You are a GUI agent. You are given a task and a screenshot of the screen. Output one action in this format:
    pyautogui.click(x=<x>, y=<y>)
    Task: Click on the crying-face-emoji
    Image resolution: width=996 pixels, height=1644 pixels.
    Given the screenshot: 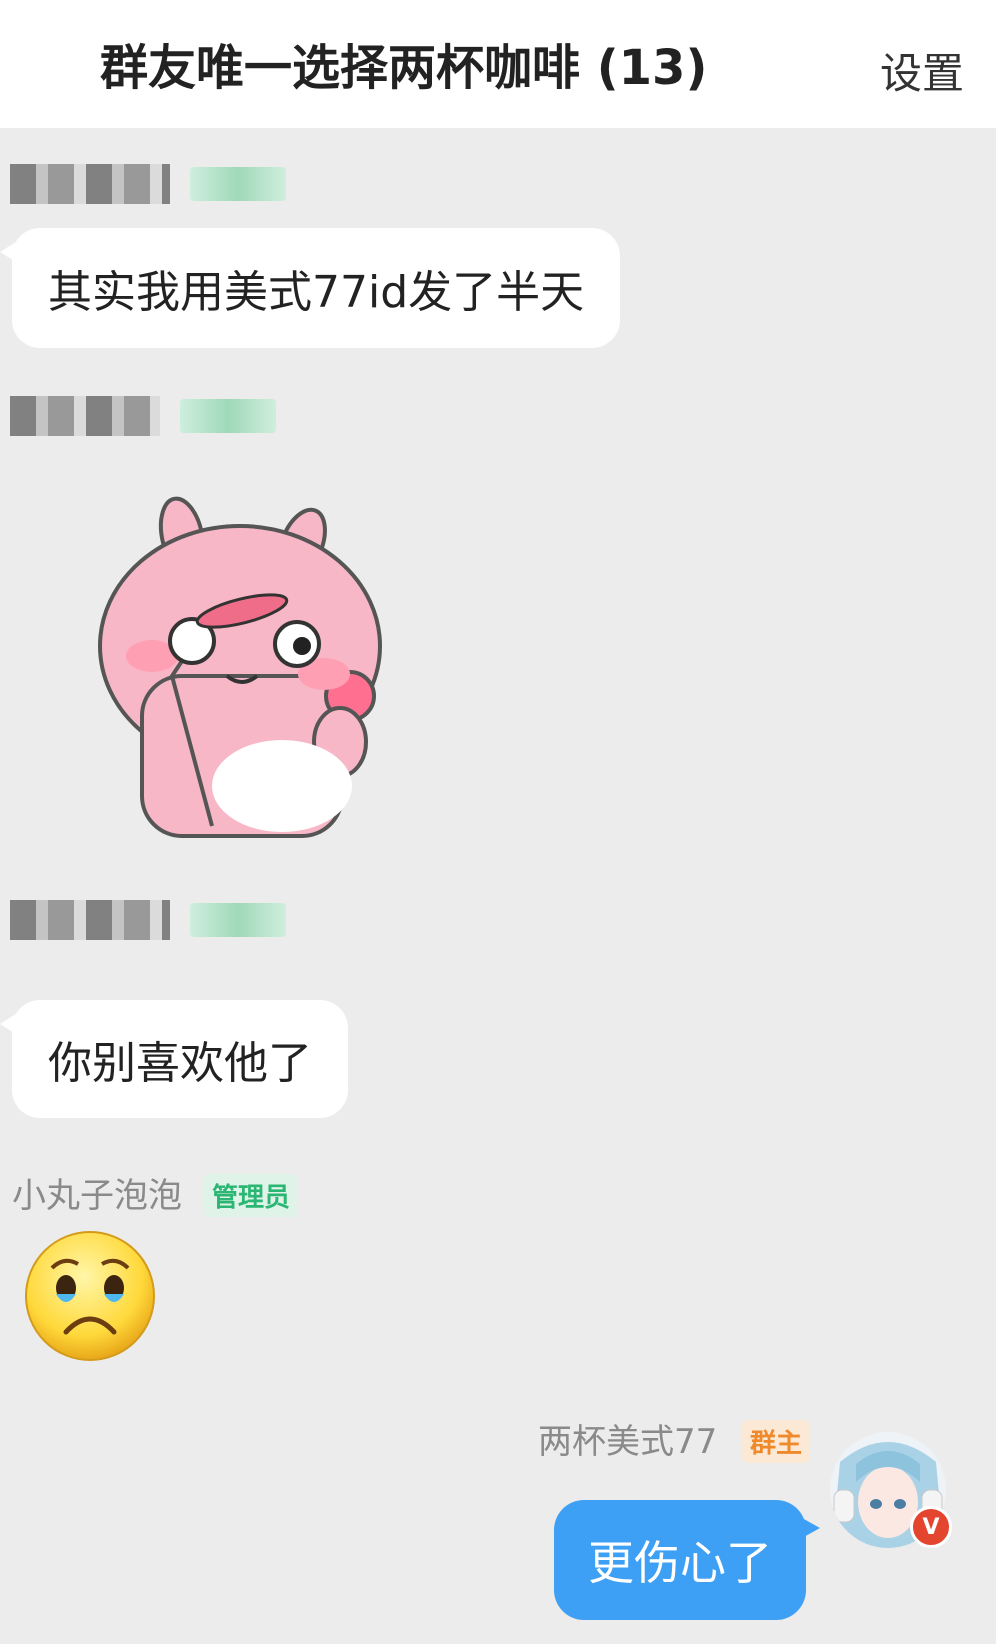 What is the action you would take?
    pyautogui.click(x=90, y=1296)
    